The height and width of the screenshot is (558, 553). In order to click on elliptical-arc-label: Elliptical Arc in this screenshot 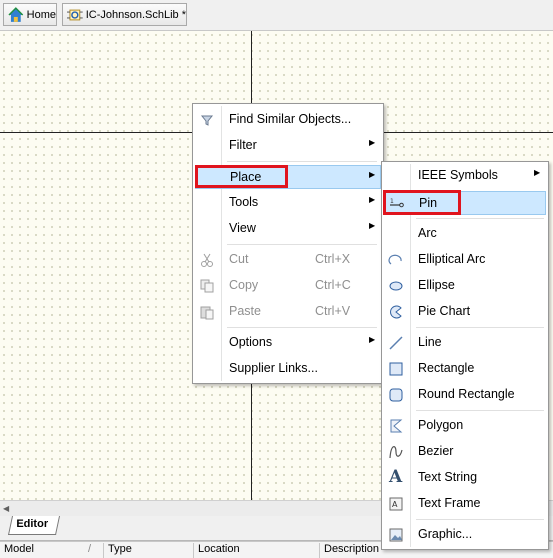, I will do `click(452, 259)`.